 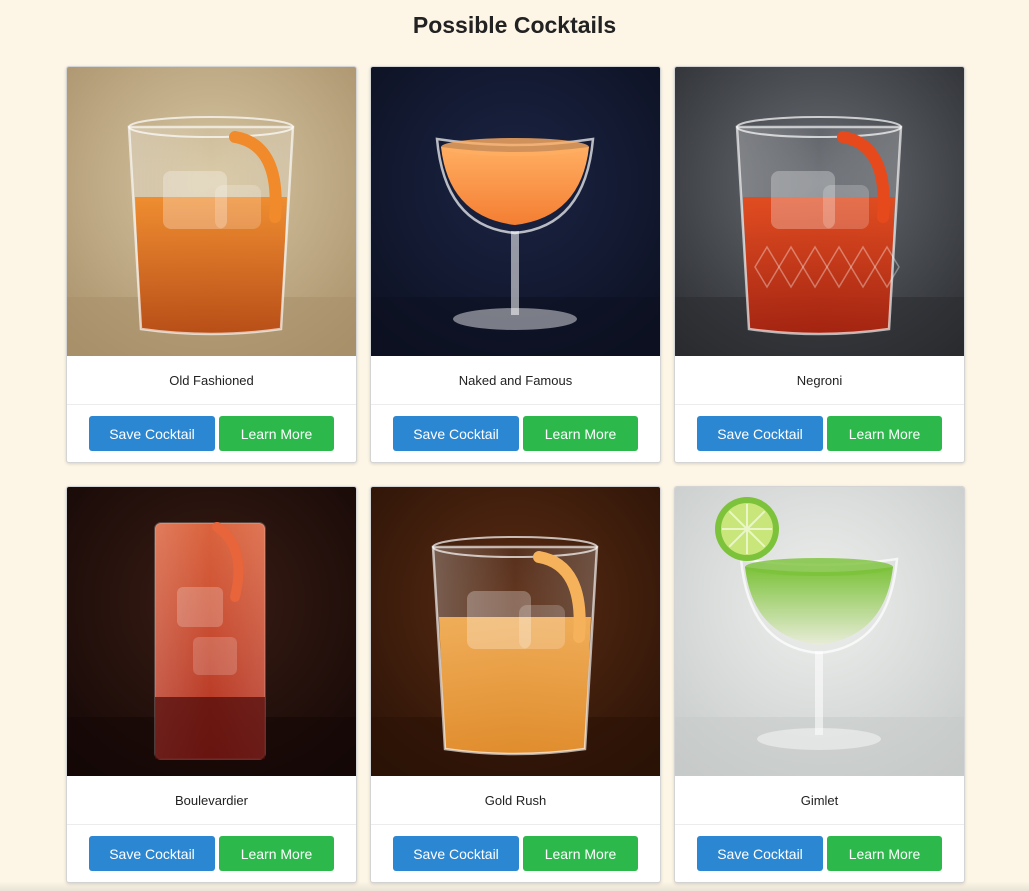 I want to click on cocktail-name: Gold Rush, so click(x=515, y=800).